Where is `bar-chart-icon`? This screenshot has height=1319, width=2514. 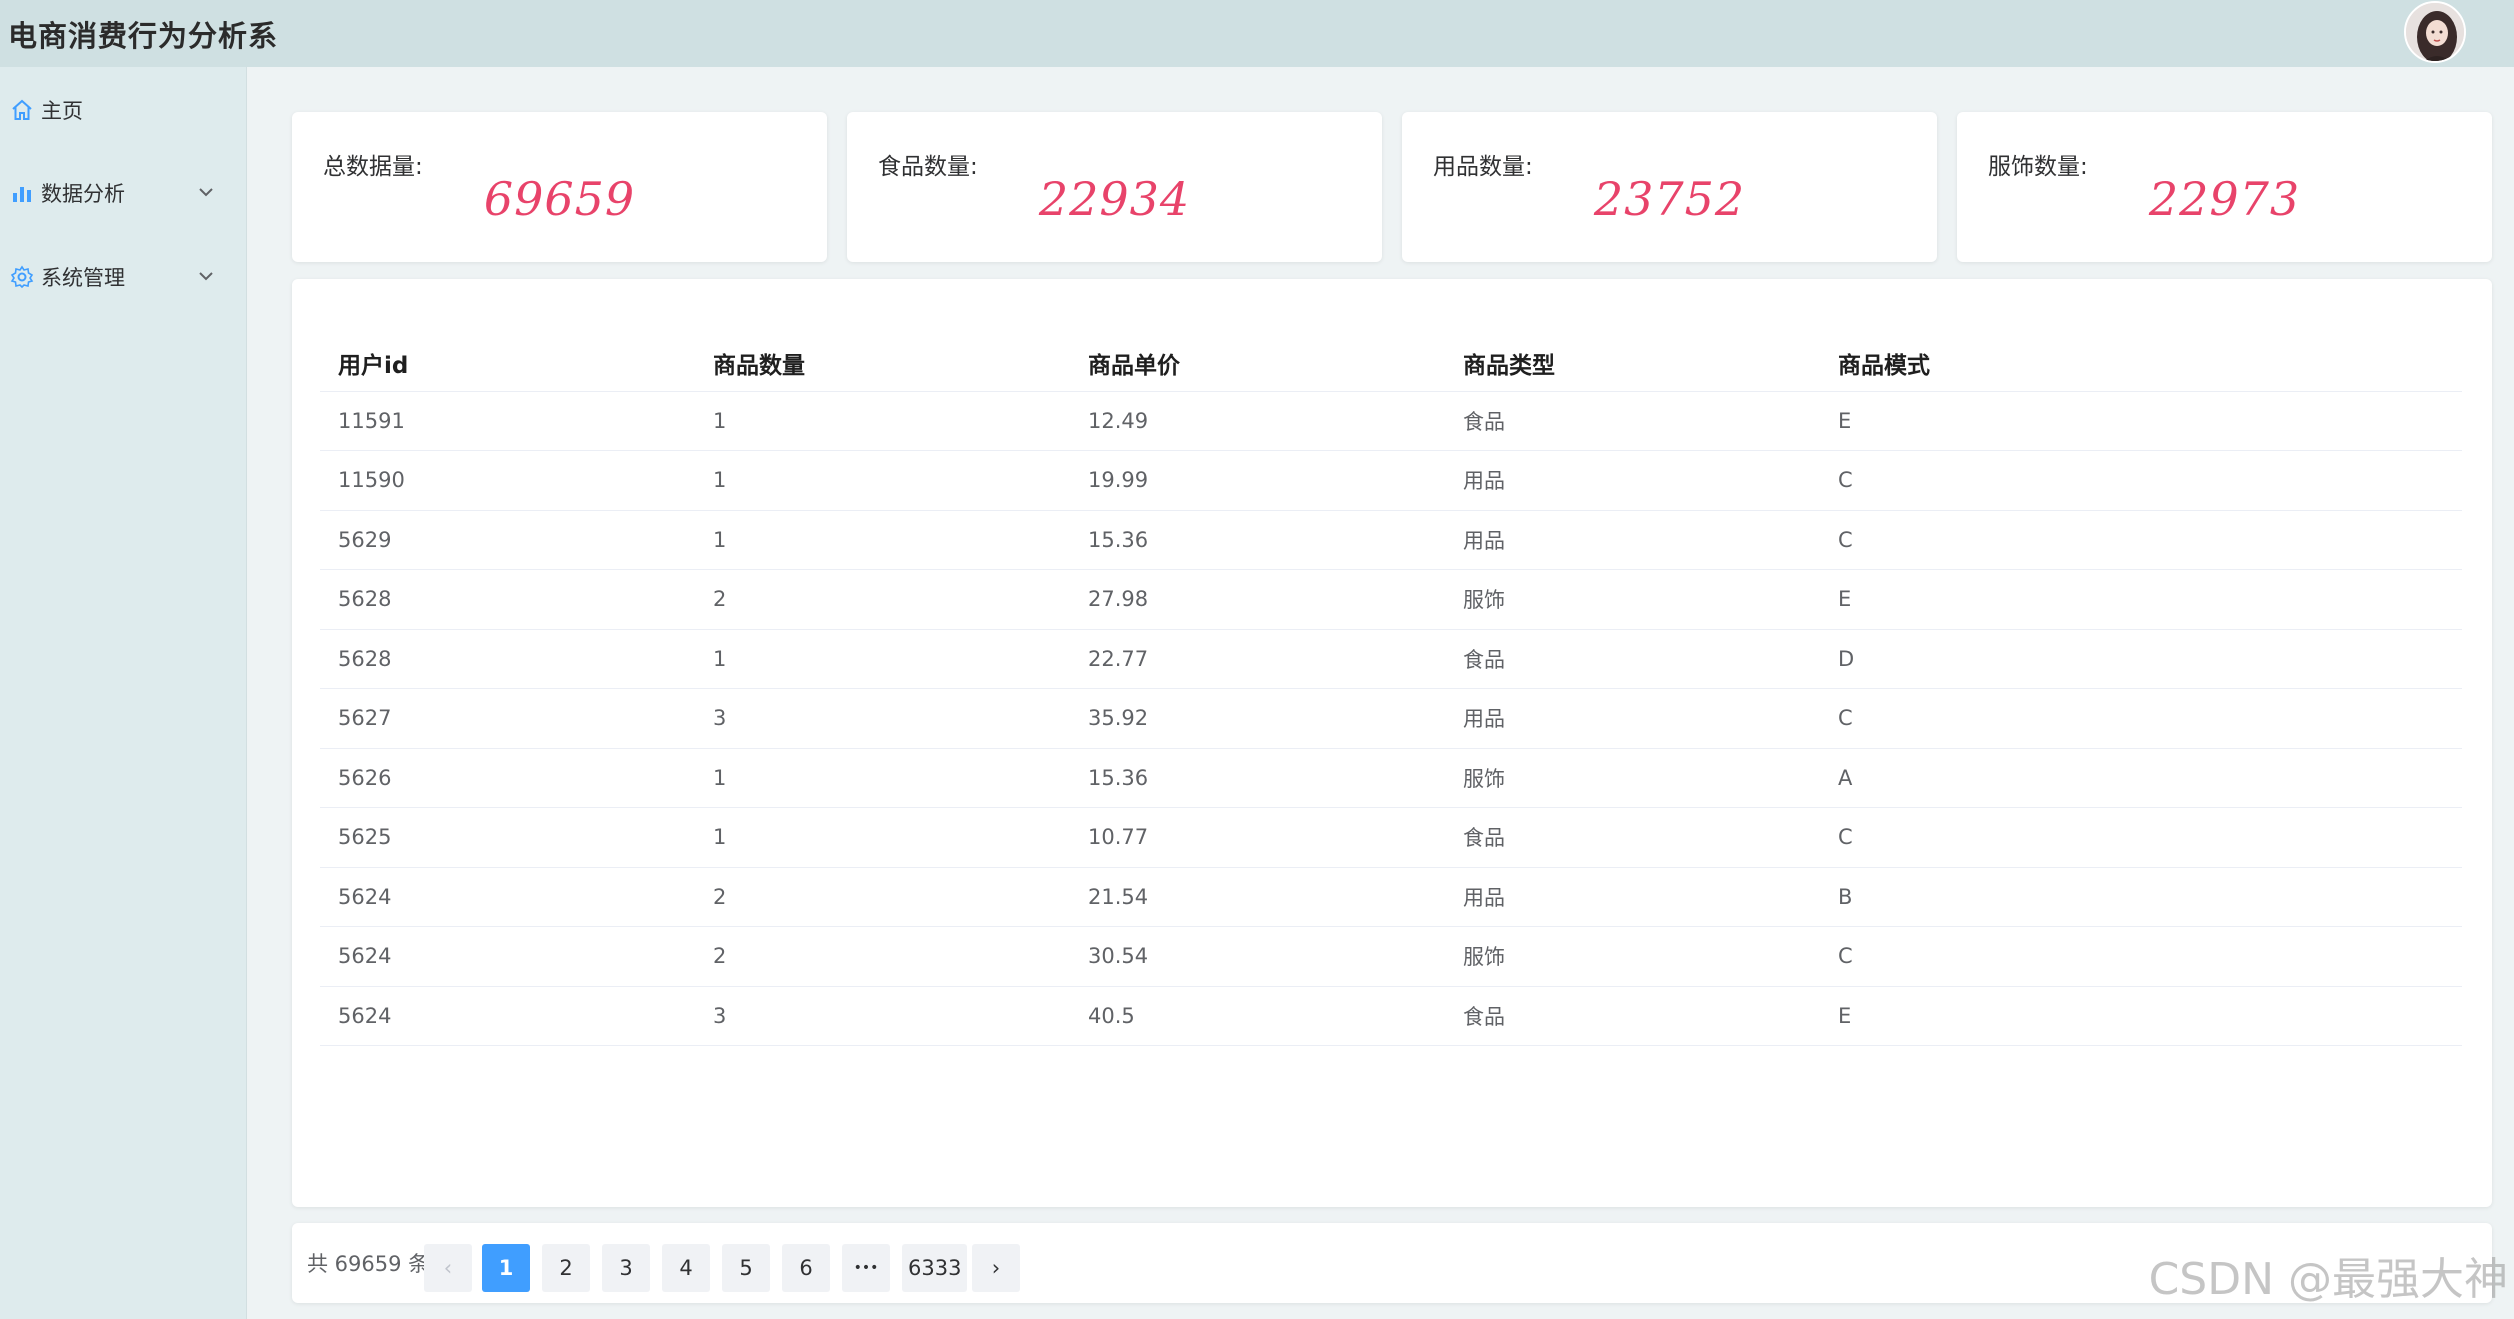 bar-chart-icon is located at coordinates (22, 193).